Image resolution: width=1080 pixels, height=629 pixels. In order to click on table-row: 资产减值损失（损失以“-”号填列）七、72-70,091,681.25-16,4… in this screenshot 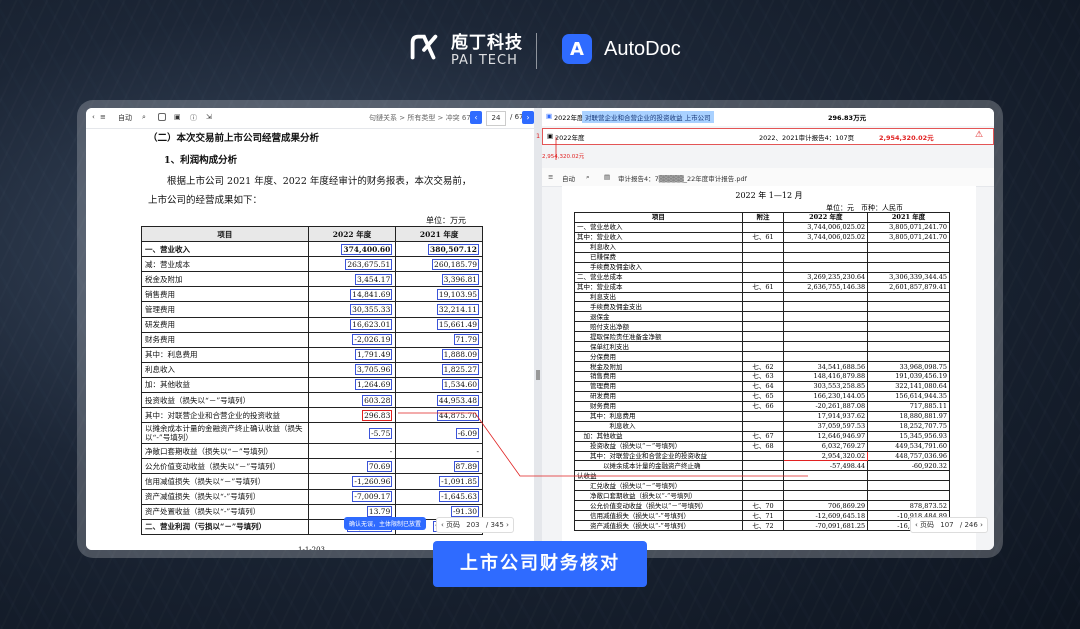, I will do `click(762, 525)`.